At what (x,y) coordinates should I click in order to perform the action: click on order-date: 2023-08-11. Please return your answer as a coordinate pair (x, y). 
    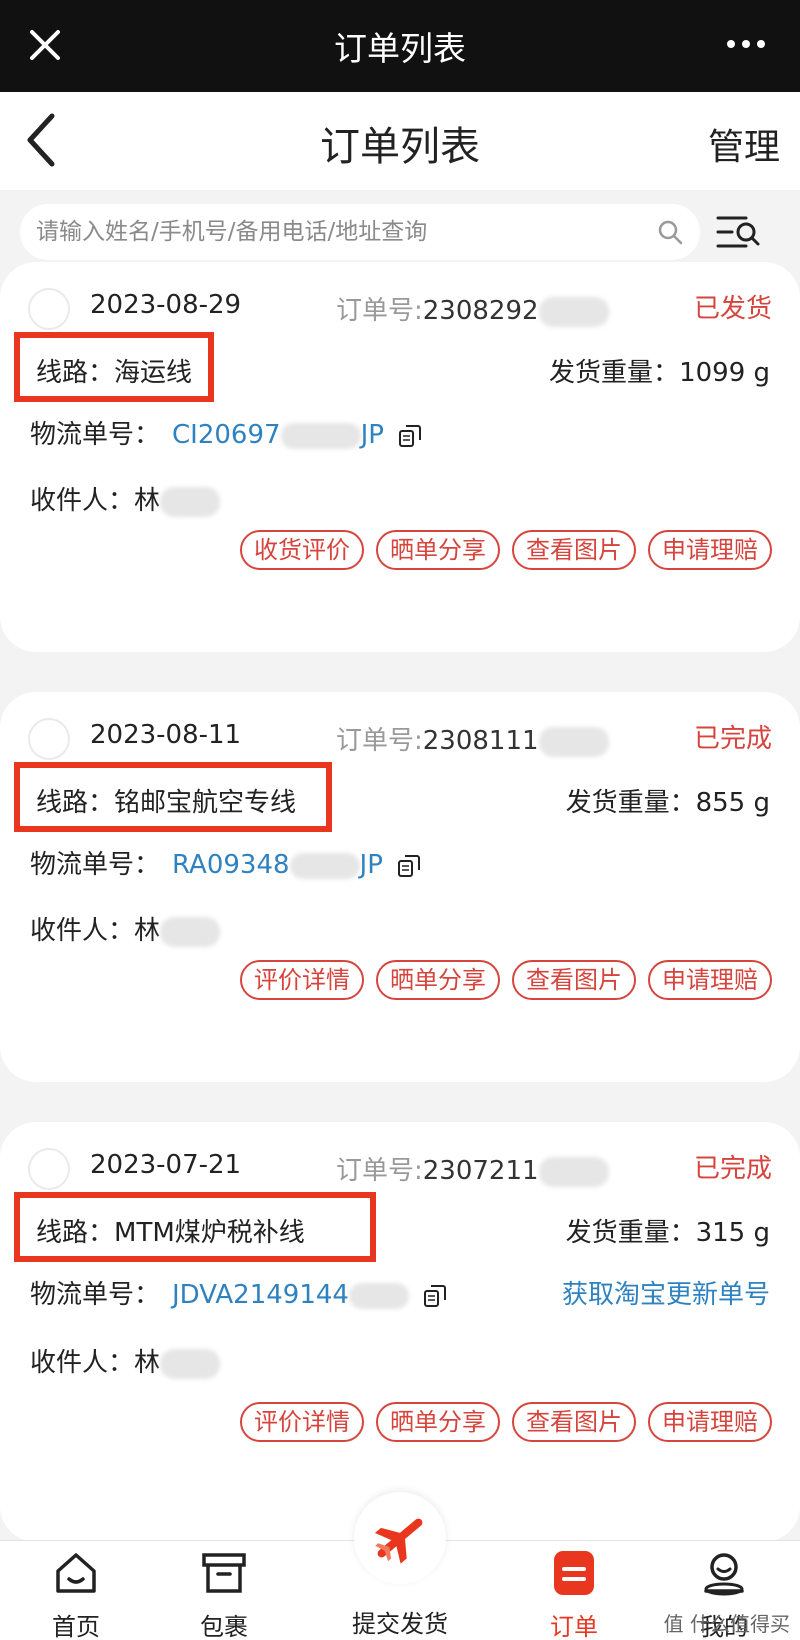
    Looking at the image, I should click on (166, 735).